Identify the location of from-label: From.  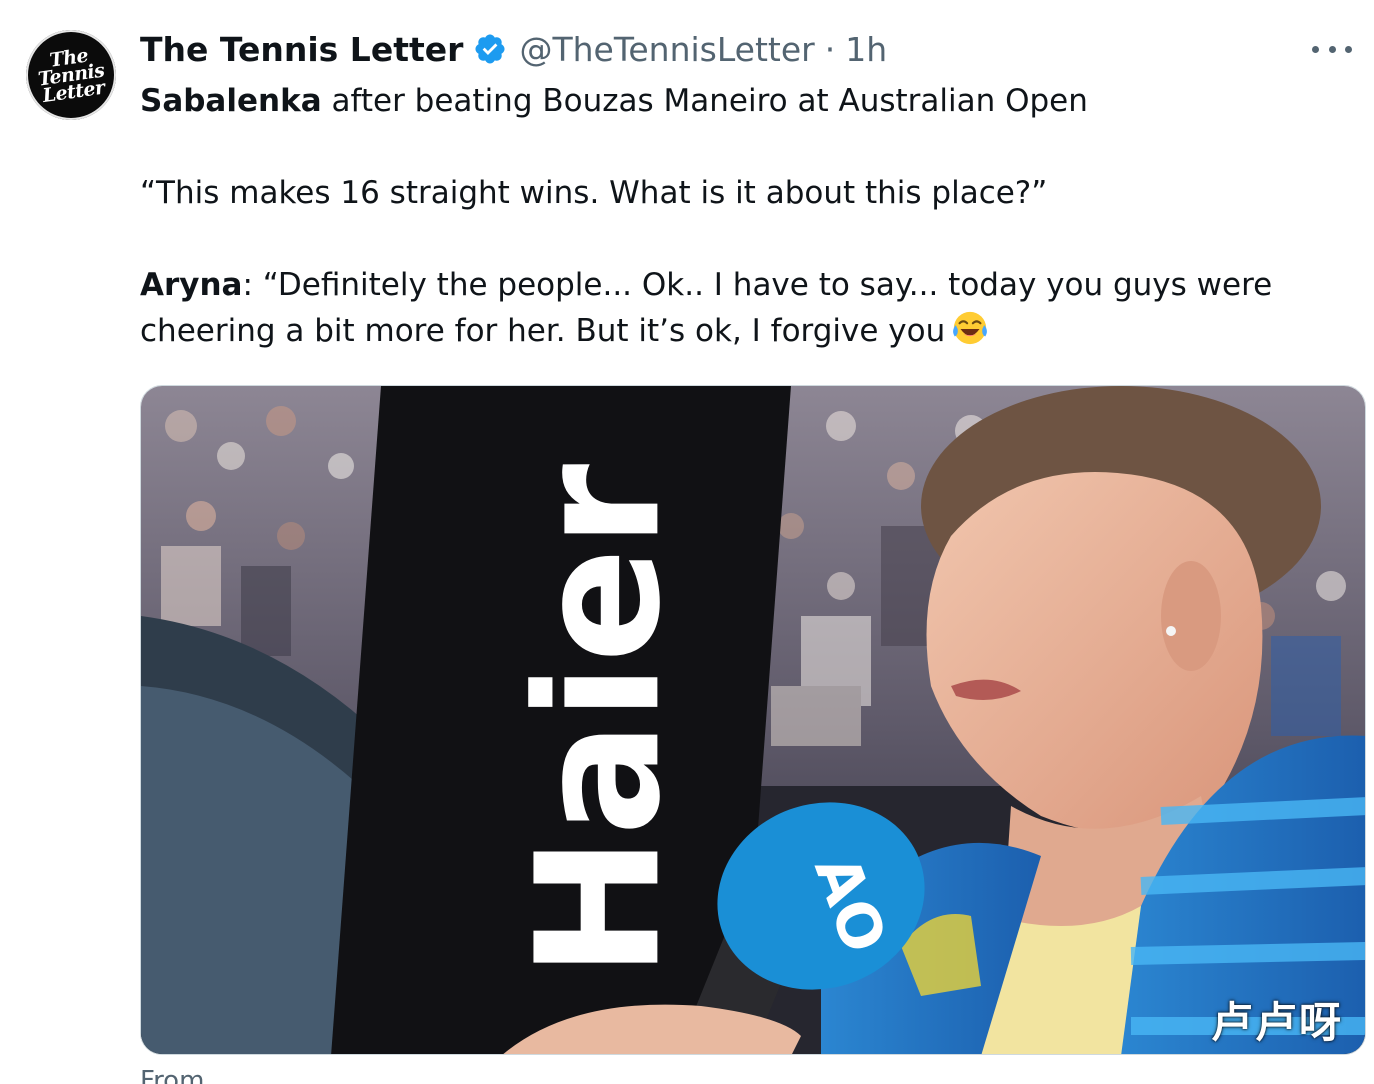
(172, 1075).